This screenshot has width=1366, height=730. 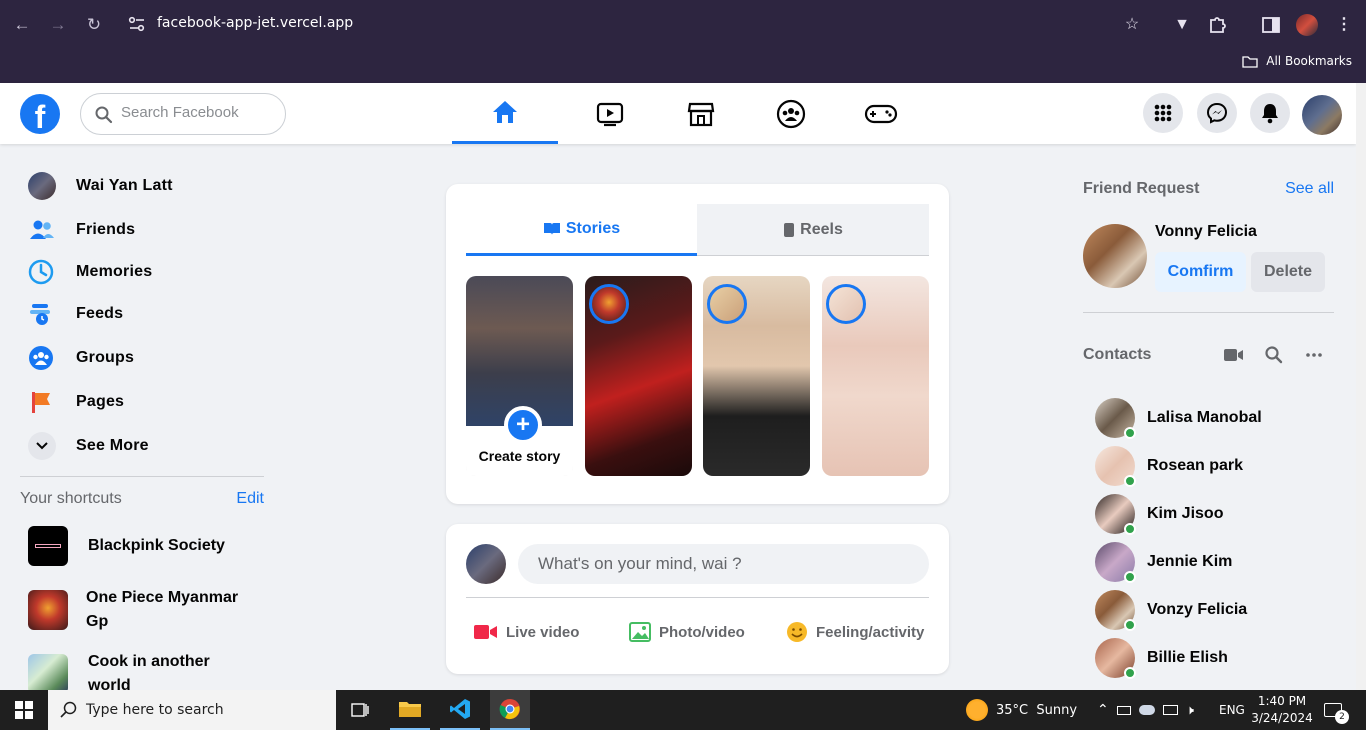 What do you see at coordinates (137, 24) in the screenshot?
I see `site-settings-icon` at bounding box center [137, 24].